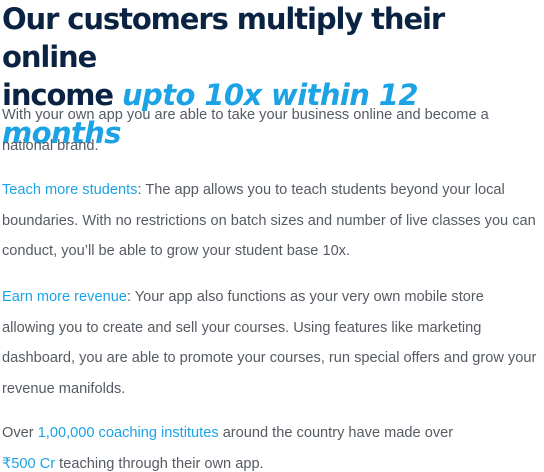 The height and width of the screenshot is (472, 544). Describe the element at coordinates (338, 433) in the screenshot. I see `stats-middle: around the country have made over` at that location.